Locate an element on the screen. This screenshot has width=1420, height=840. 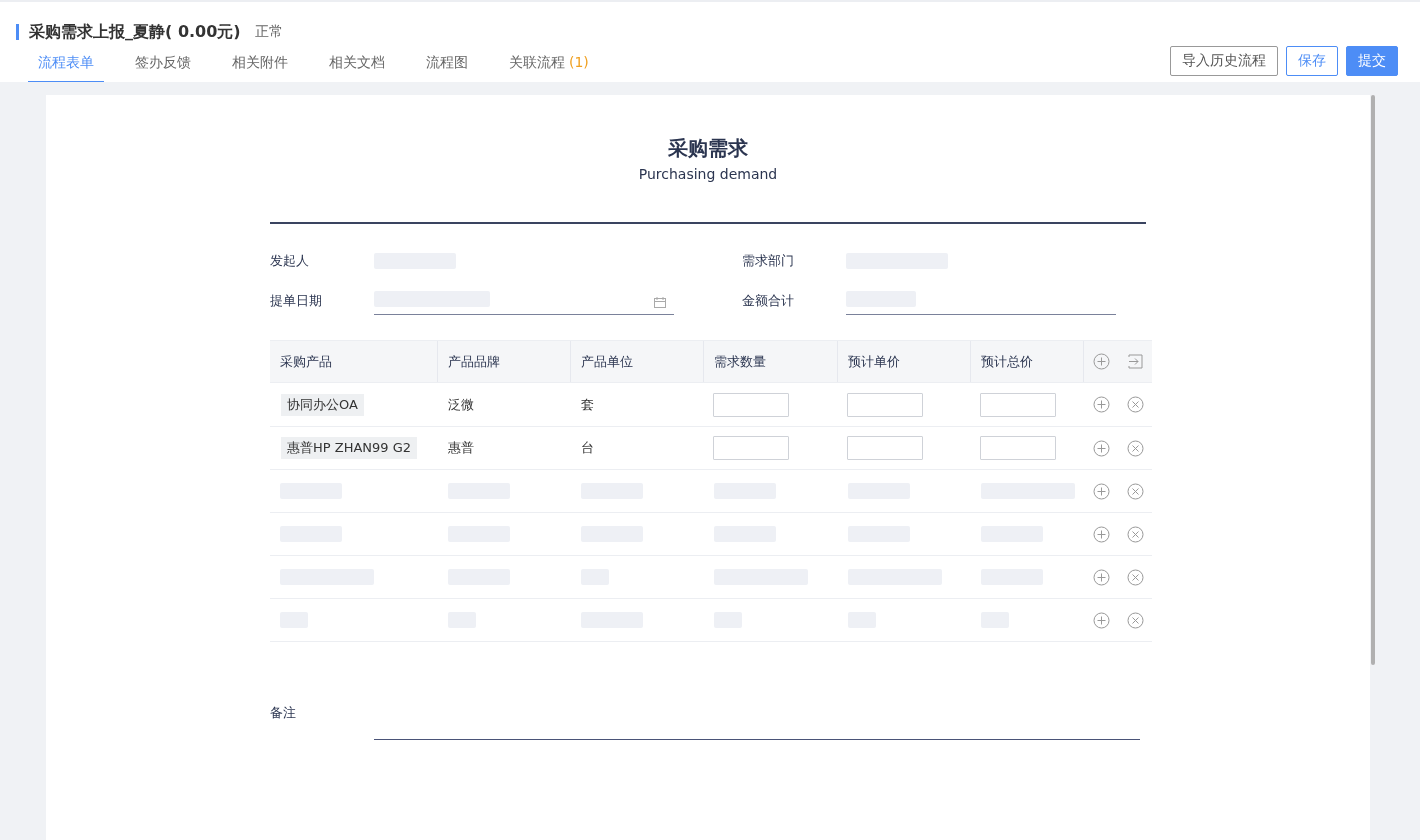
field-label: 金额合计 is located at coordinates (768, 301).